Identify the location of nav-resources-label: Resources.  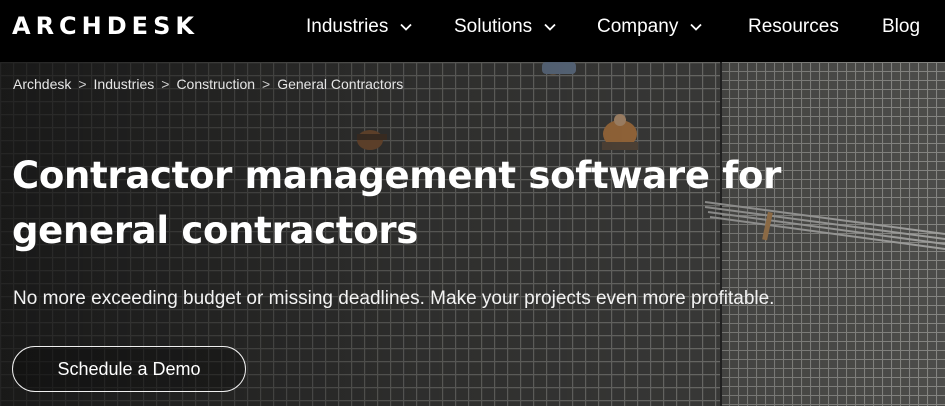
(793, 26).